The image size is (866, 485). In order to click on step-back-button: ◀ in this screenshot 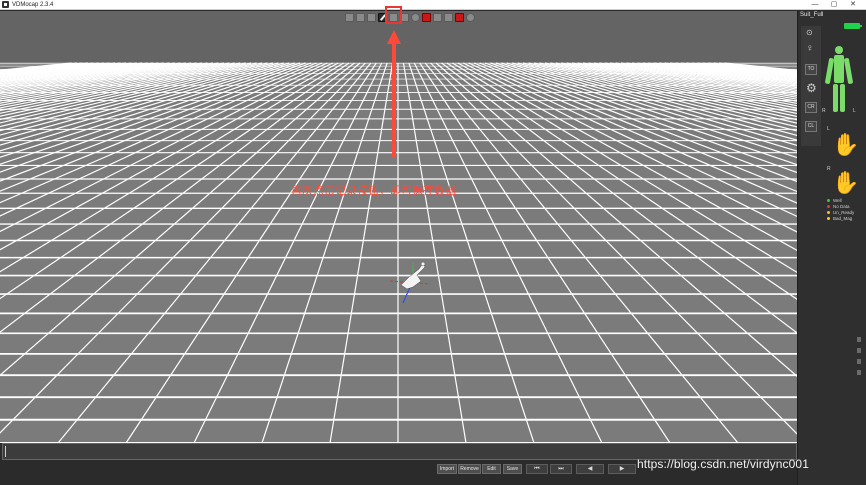, I will do `click(590, 469)`.